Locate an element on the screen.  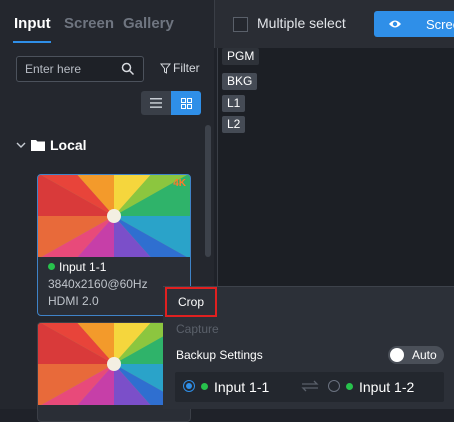
list-view-button is located at coordinates (156, 103).